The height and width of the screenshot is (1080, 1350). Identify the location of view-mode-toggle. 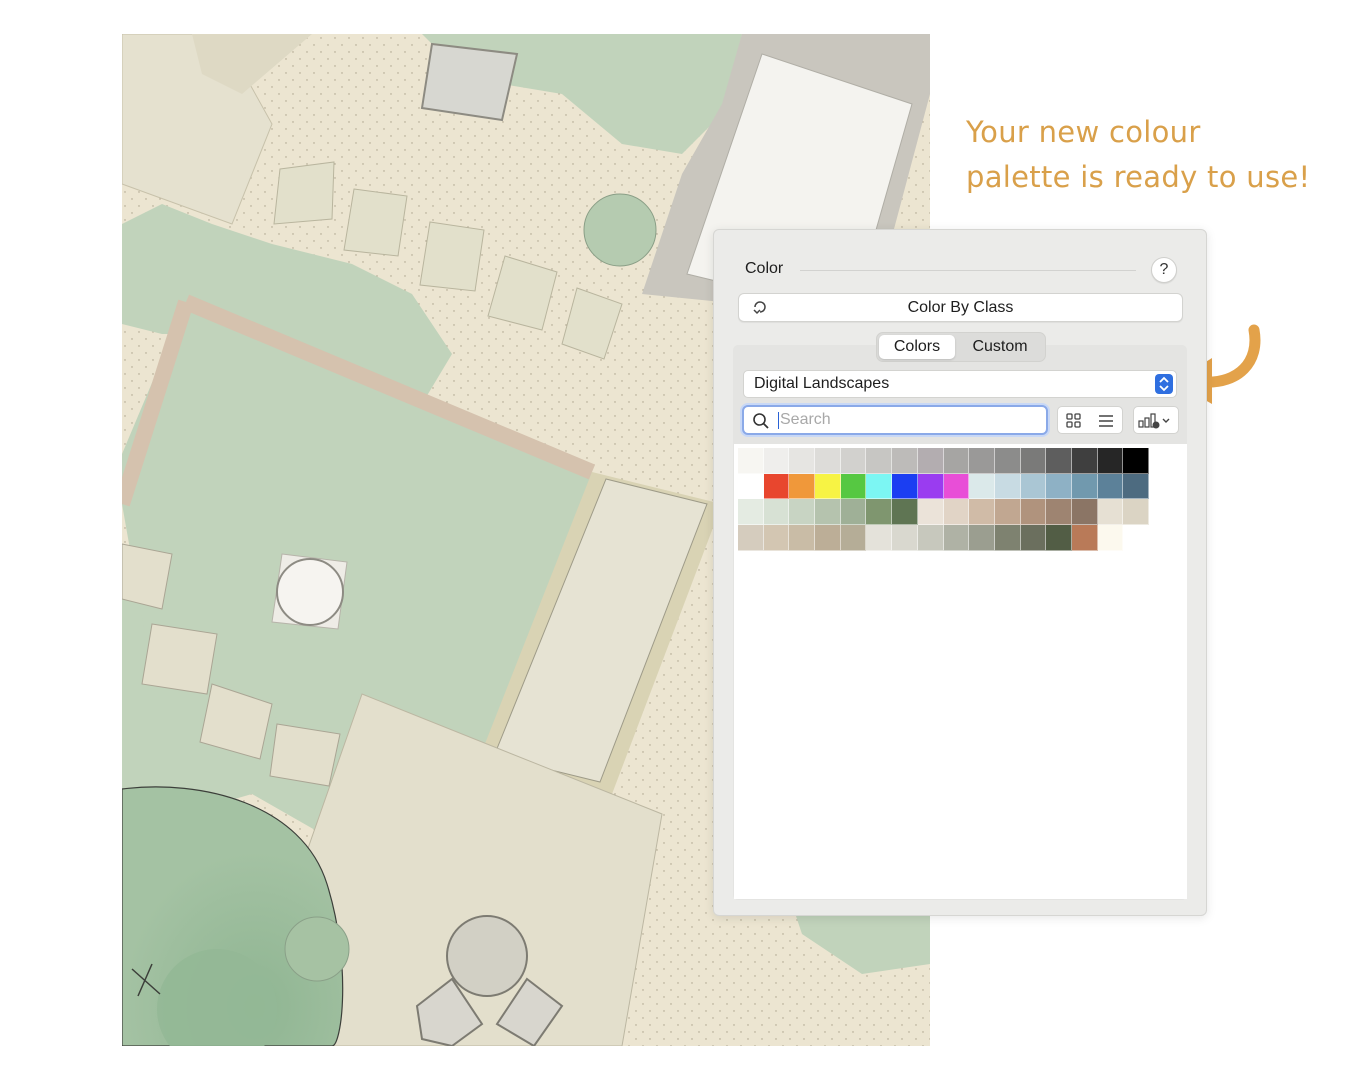
(1090, 420).